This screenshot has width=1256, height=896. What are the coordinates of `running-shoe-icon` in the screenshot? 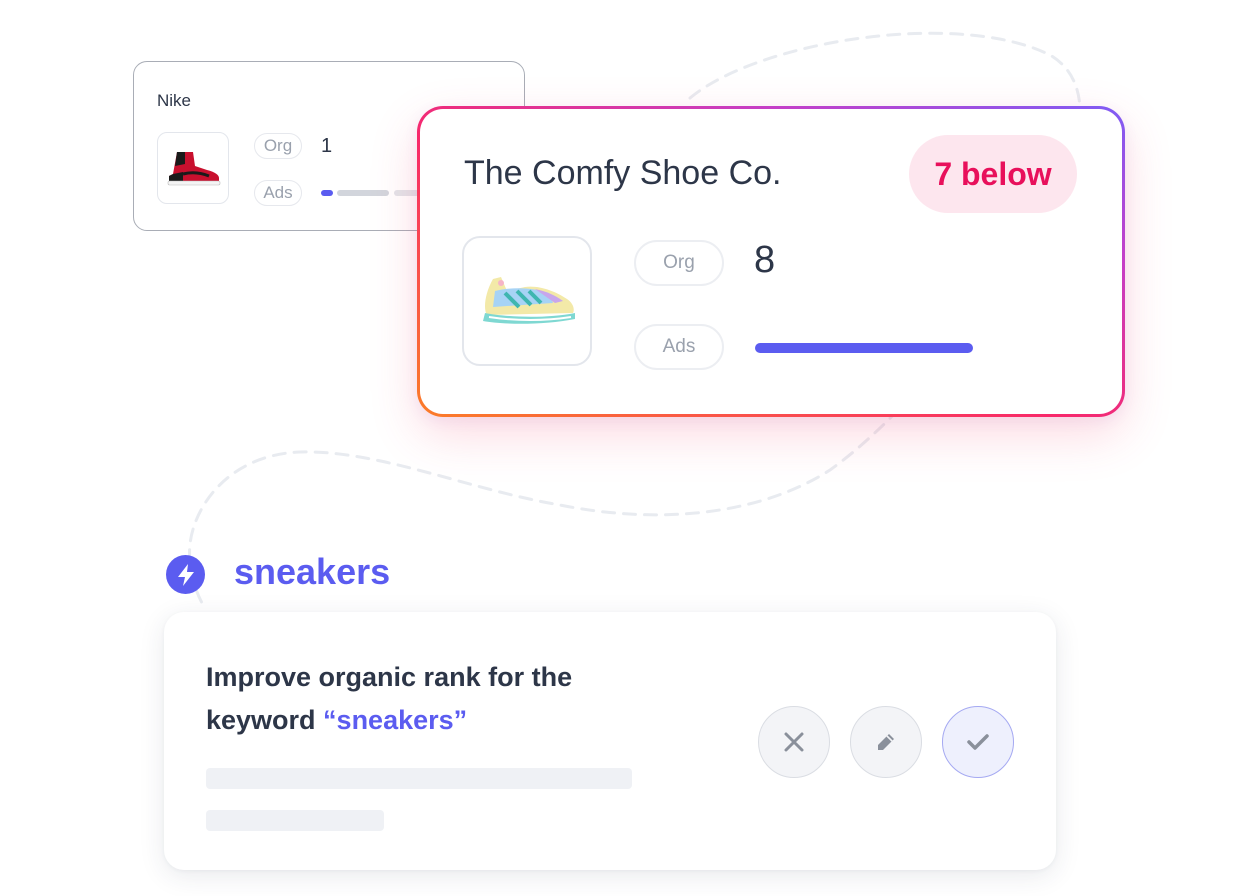 It's located at (529, 300).